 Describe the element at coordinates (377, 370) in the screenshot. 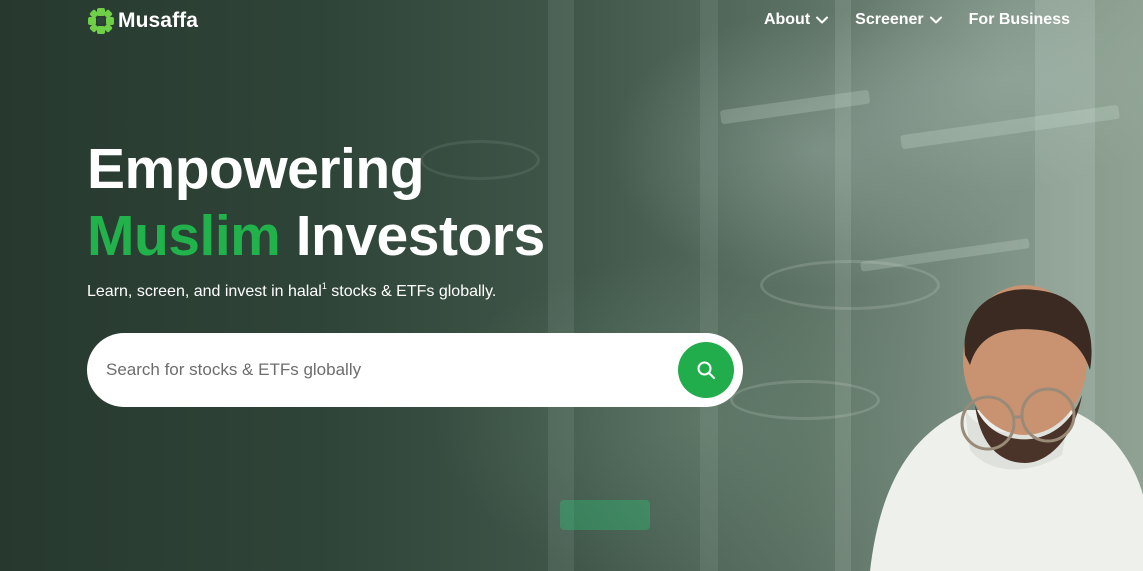

I see `search-input` at that location.